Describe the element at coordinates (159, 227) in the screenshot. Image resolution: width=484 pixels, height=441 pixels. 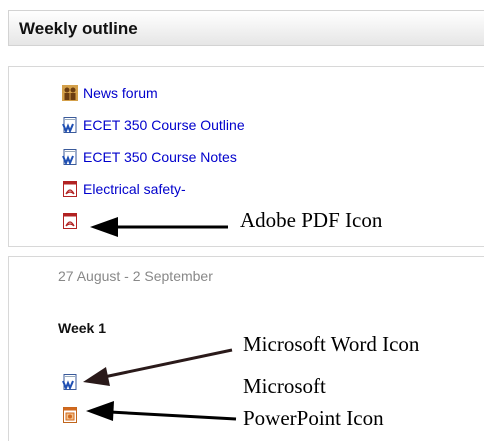
I see `pdf-arrow` at that location.